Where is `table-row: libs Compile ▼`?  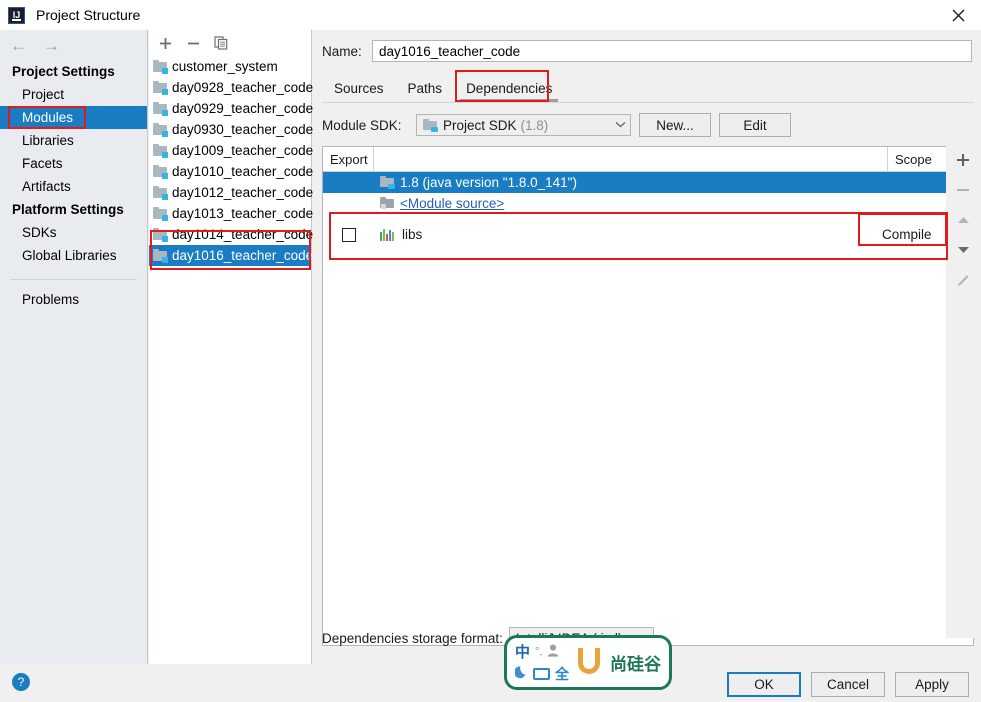 table-row: libs Compile ▼ is located at coordinates (648, 234).